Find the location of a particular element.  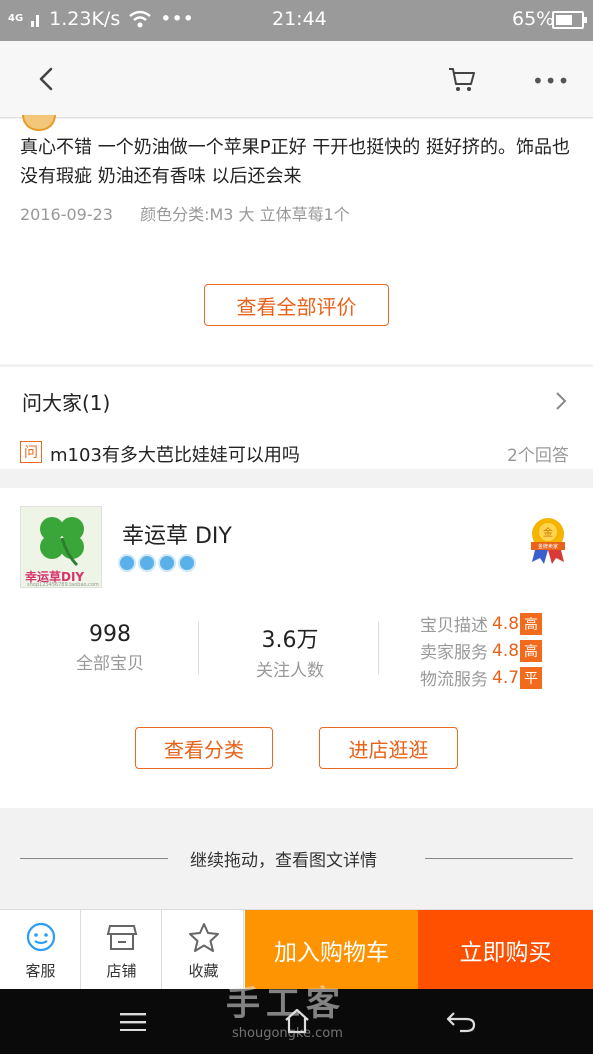

star-icon is located at coordinates (204, 937).